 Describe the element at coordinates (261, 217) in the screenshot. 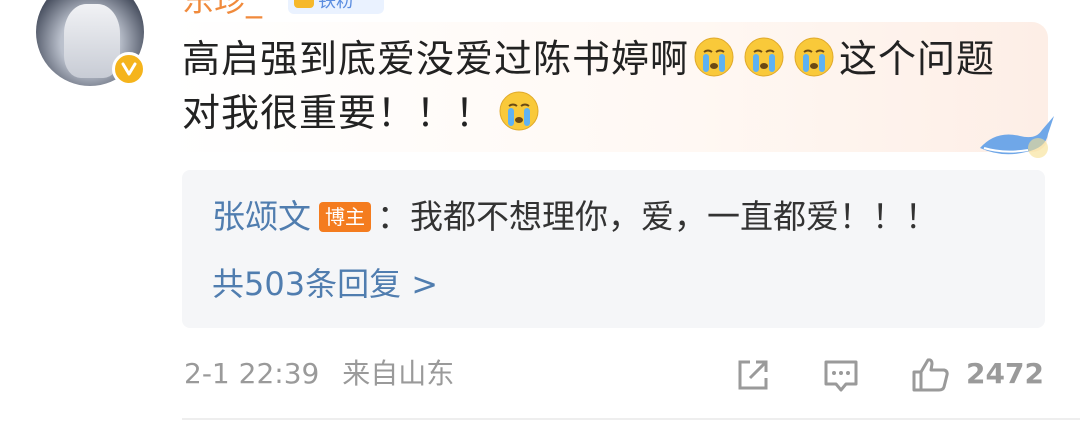

I see `reply-author: 张颂文` at that location.